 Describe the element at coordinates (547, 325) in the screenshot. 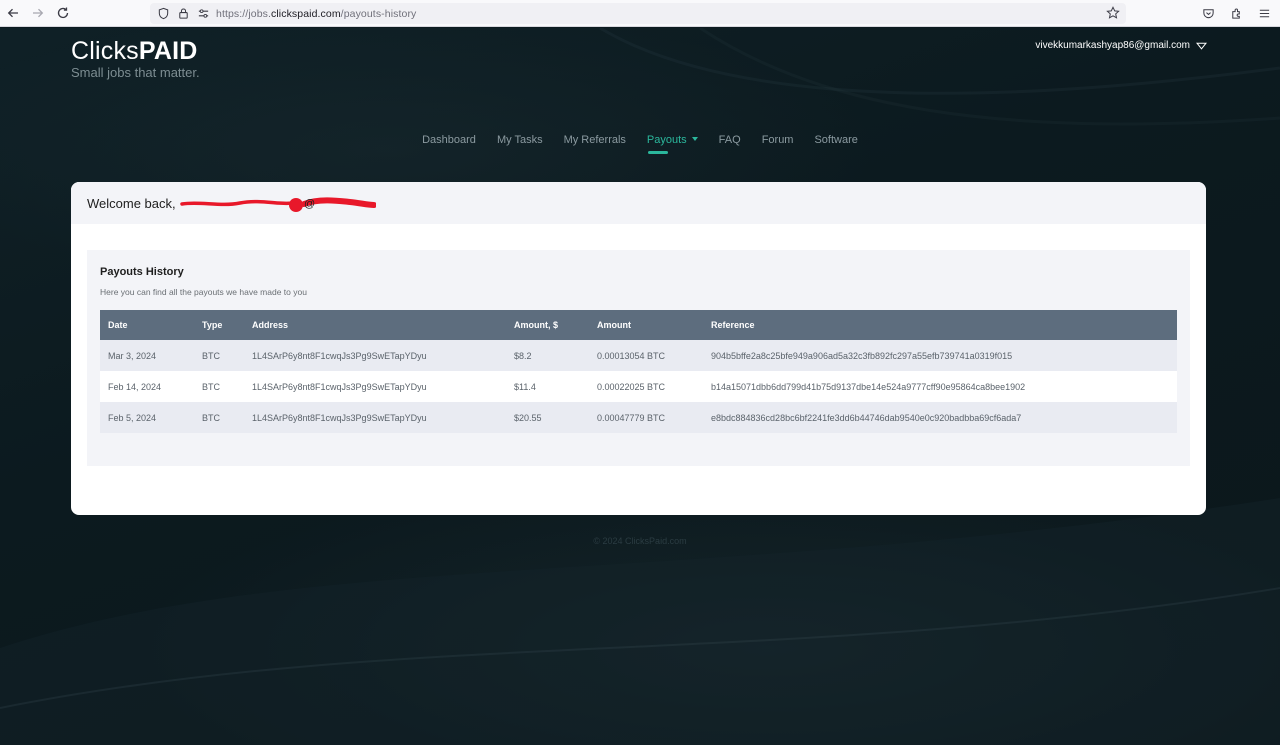

I see `col-amount-usd: Amount, $` at that location.